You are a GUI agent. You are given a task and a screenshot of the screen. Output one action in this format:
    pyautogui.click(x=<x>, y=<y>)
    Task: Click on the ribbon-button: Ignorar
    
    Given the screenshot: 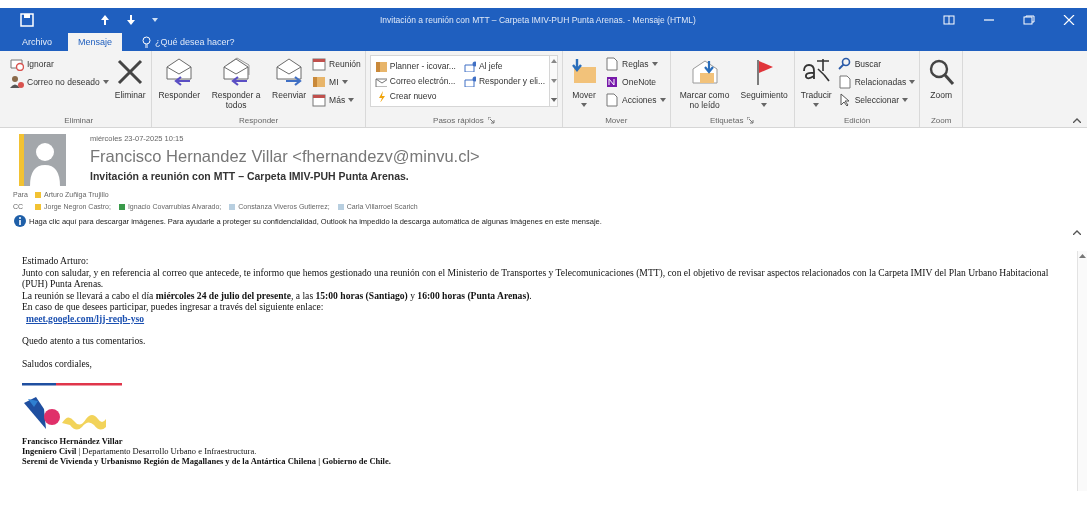 What is the action you would take?
    pyautogui.click(x=59, y=64)
    